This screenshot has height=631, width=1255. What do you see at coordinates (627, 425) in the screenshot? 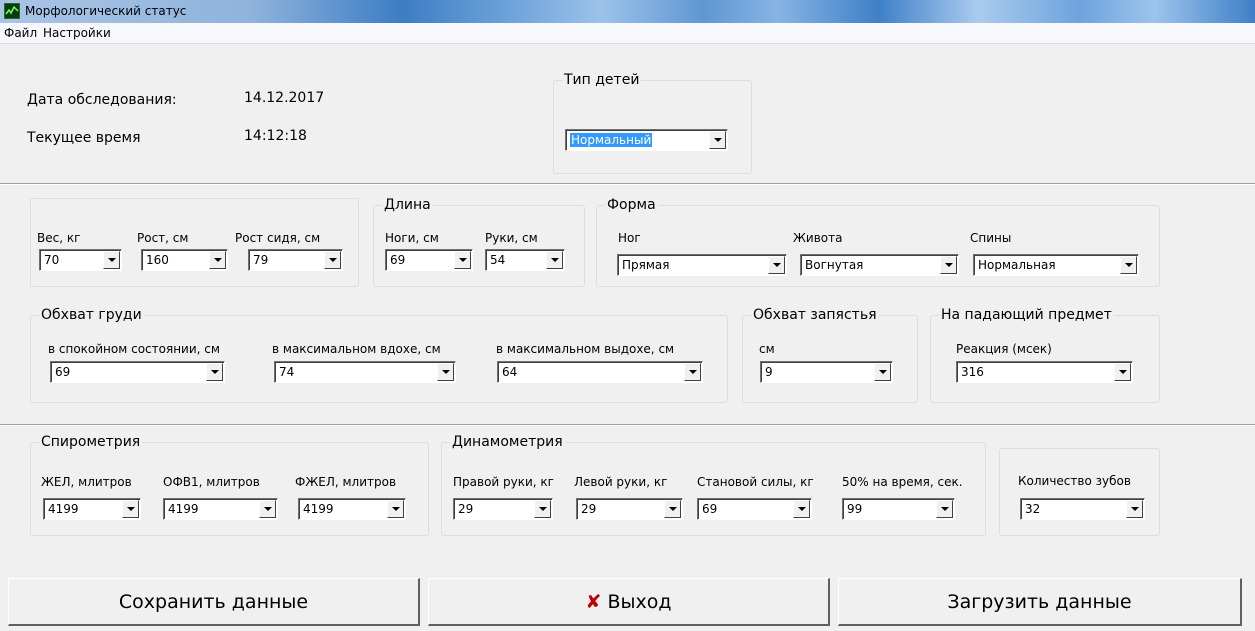
I see `separator-middle` at bounding box center [627, 425].